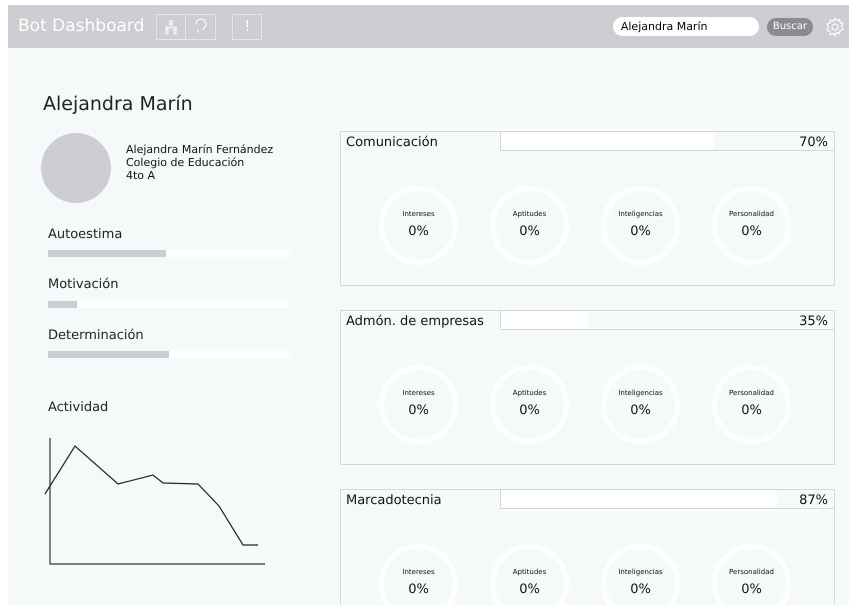 The width and height of the screenshot is (849, 605). What do you see at coordinates (96, 335) in the screenshot?
I see `trait-label: Determinación` at bounding box center [96, 335].